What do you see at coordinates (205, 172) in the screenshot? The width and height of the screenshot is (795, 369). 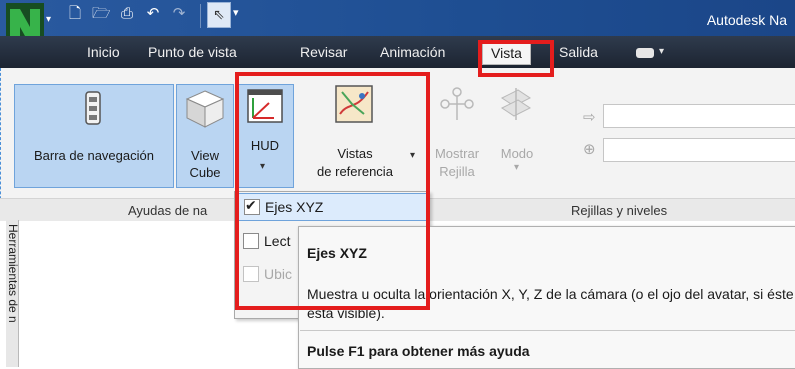 I see `view-cube-label-line2: Cube` at bounding box center [205, 172].